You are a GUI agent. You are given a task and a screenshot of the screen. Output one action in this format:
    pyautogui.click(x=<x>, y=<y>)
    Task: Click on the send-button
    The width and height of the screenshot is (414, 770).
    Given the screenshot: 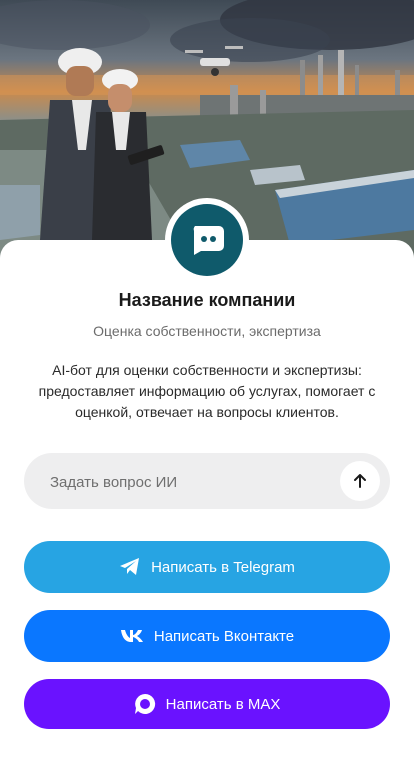 What is the action you would take?
    pyautogui.click(x=360, y=481)
    